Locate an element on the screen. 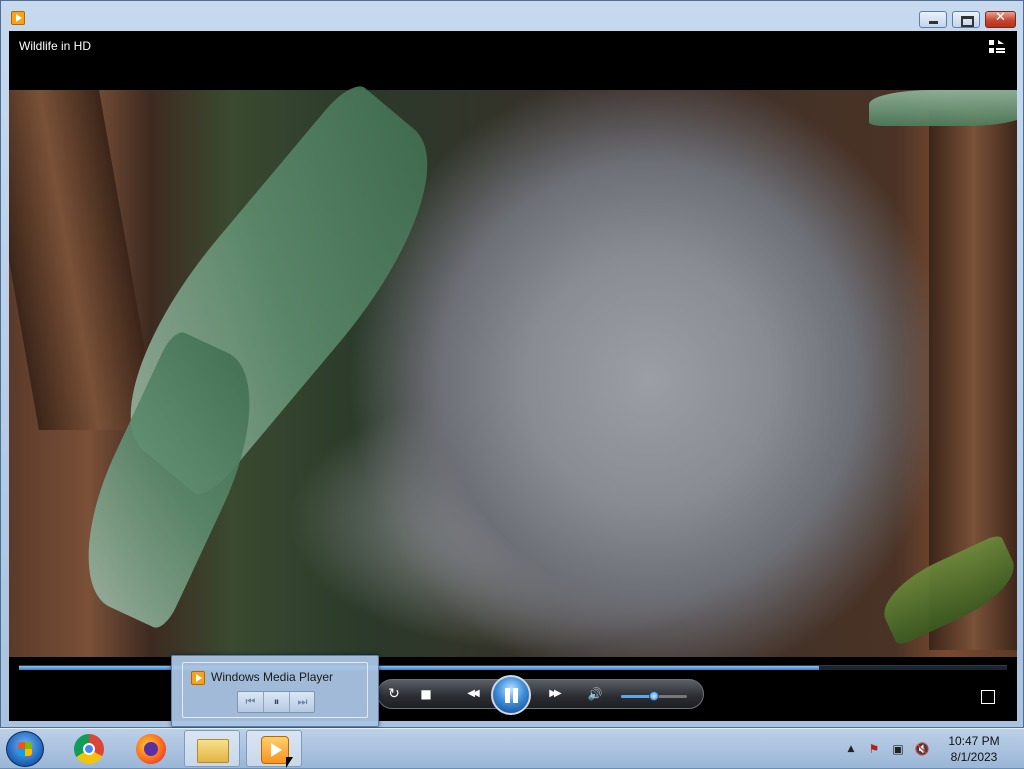 This screenshot has width=1024, height=769. close-icon: ✕ is located at coordinates (1000, 17).